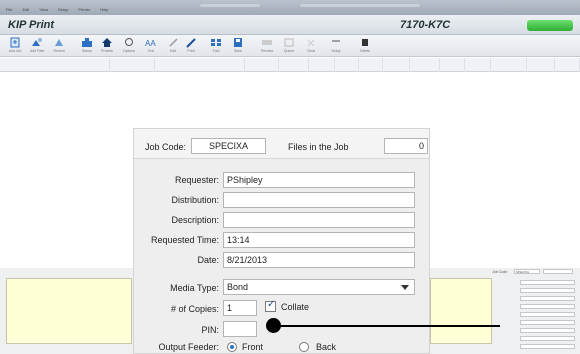 This screenshot has width=580, height=354. I want to click on stamp-icon, so click(87, 42).